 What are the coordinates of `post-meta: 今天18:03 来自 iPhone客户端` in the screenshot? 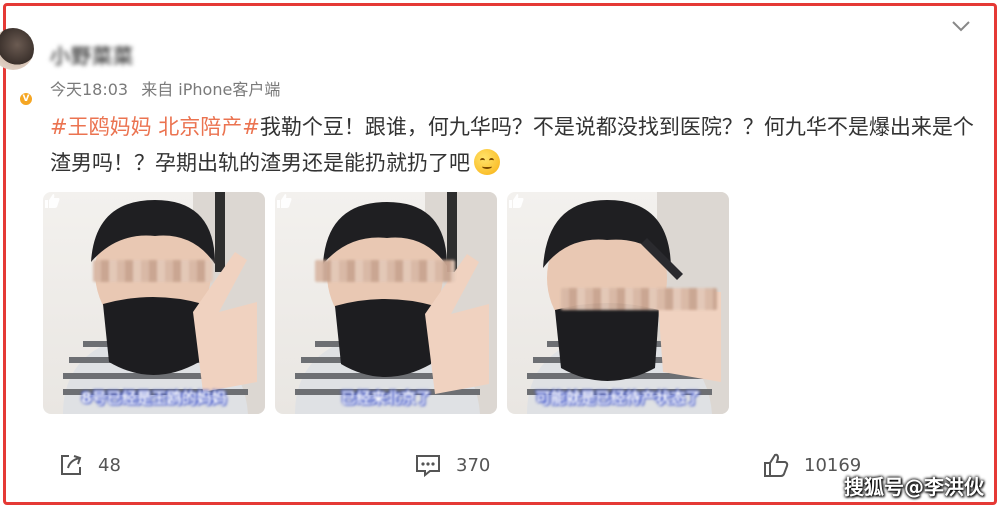 It's located at (169, 88).